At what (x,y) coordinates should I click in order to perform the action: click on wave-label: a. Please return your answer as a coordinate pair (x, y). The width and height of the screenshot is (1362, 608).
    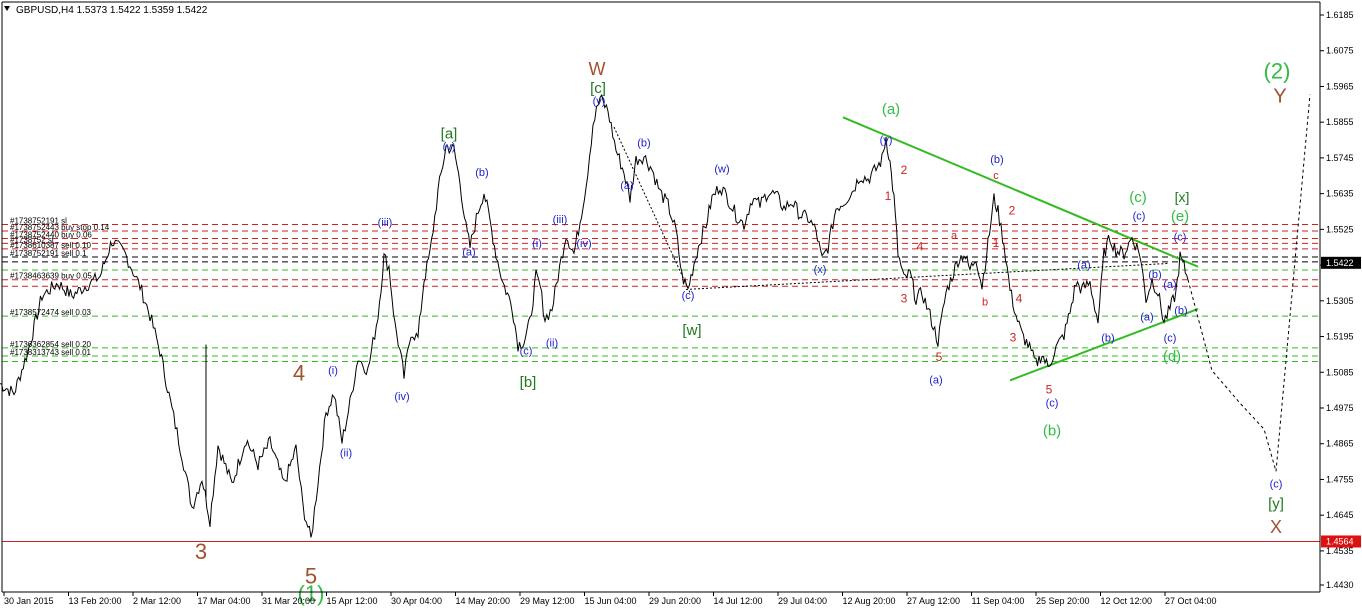
    Looking at the image, I should click on (954, 236).